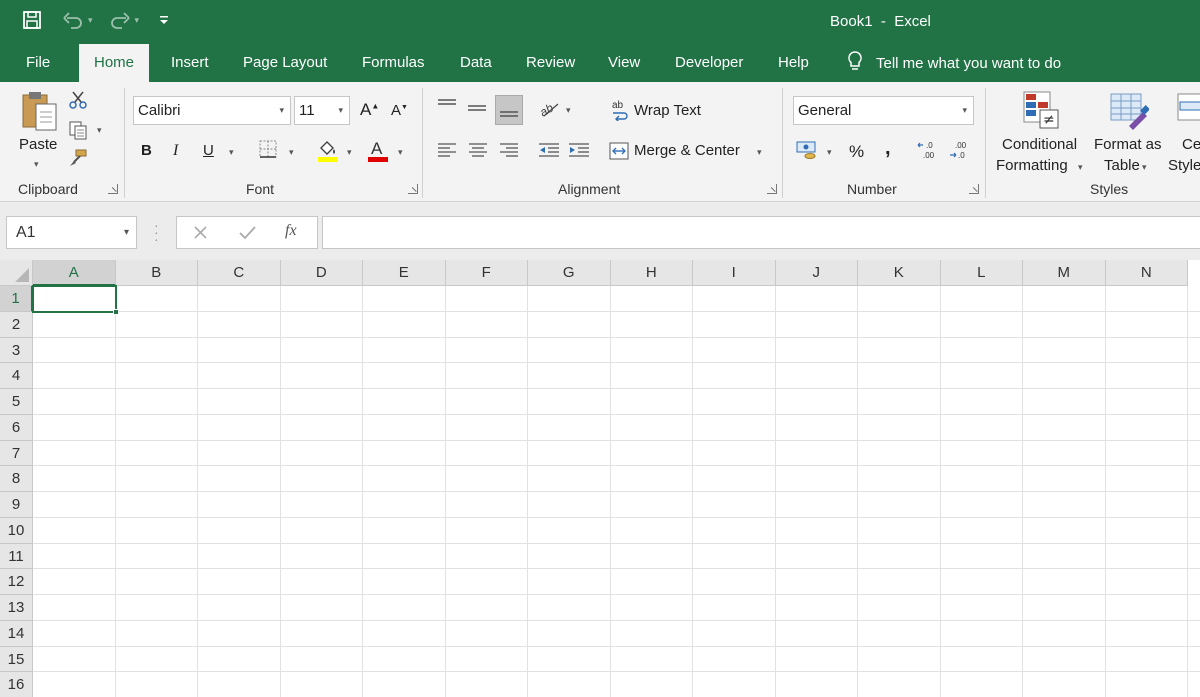  Describe the element at coordinates (651, 273) in the screenshot. I see `column-header-h: H` at that location.